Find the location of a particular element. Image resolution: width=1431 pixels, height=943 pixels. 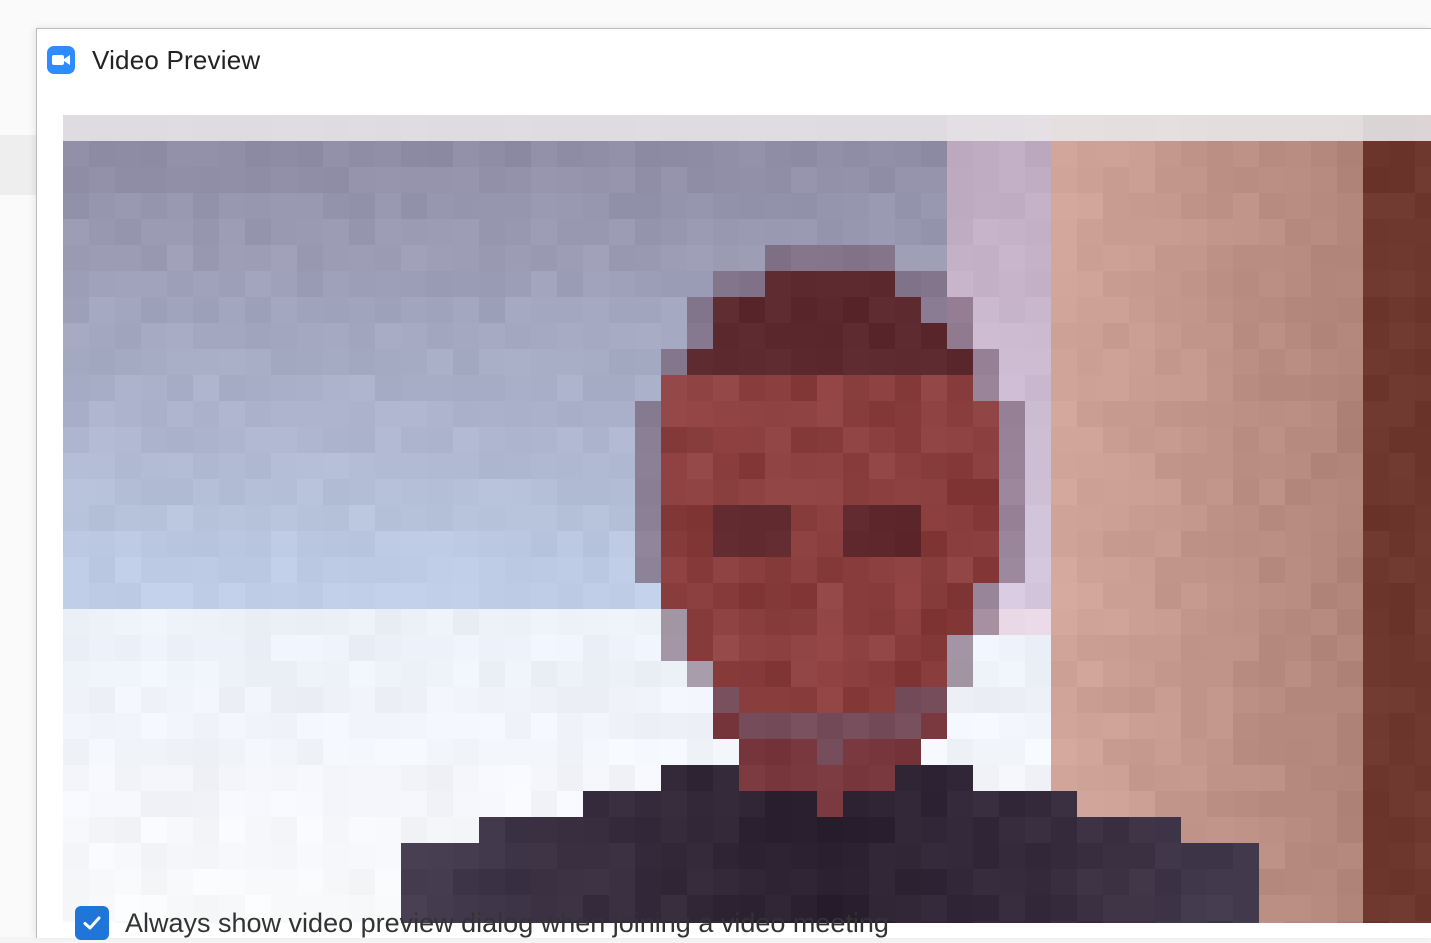

window-title: Video Preview is located at coordinates (176, 60).